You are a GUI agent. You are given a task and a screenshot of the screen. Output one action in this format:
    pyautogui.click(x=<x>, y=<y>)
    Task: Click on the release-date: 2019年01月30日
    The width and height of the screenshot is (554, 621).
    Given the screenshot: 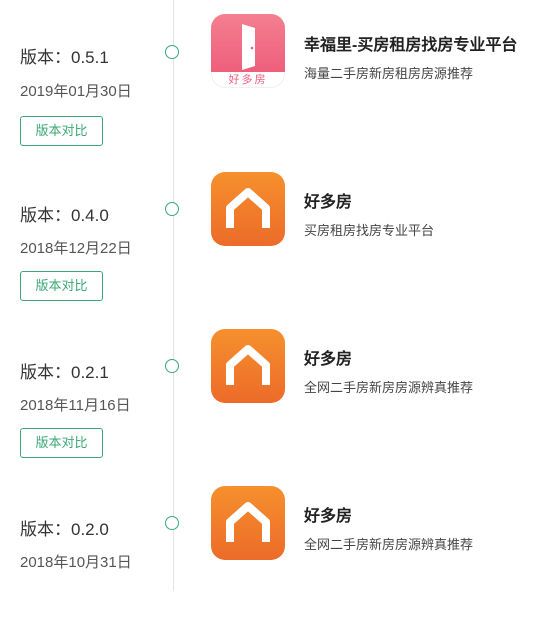 What is the action you would take?
    pyautogui.click(x=76, y=91)
    